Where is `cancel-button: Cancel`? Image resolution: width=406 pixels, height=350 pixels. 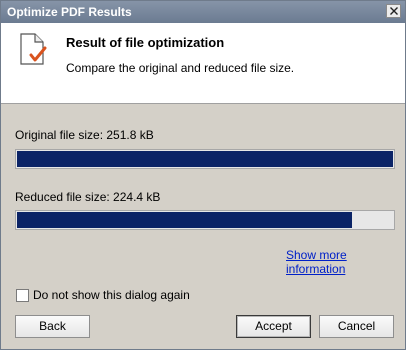
cancel-button: Cancel is located at coordinates (356, 326).